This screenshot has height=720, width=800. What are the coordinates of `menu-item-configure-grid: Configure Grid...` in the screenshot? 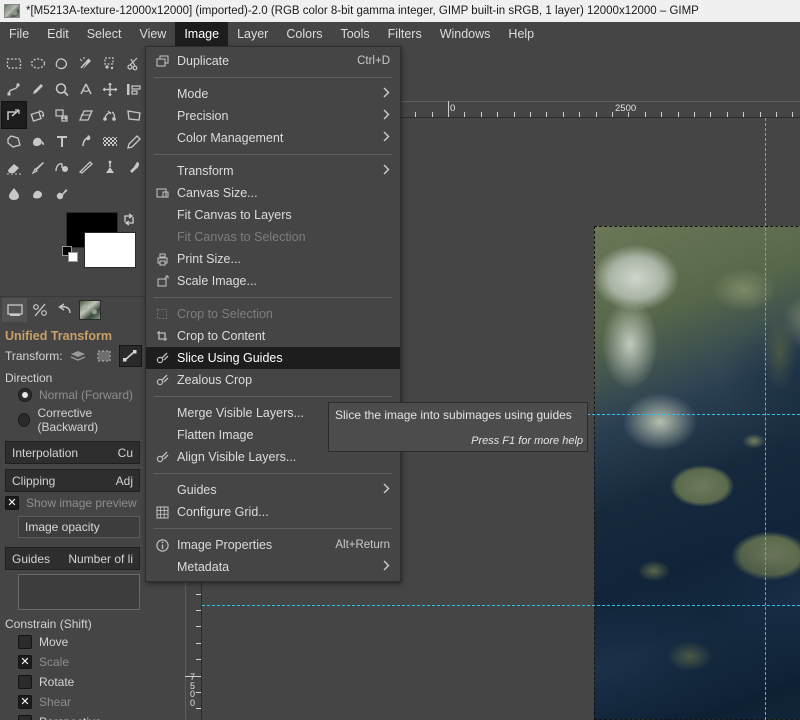 It's located at (273, 512).